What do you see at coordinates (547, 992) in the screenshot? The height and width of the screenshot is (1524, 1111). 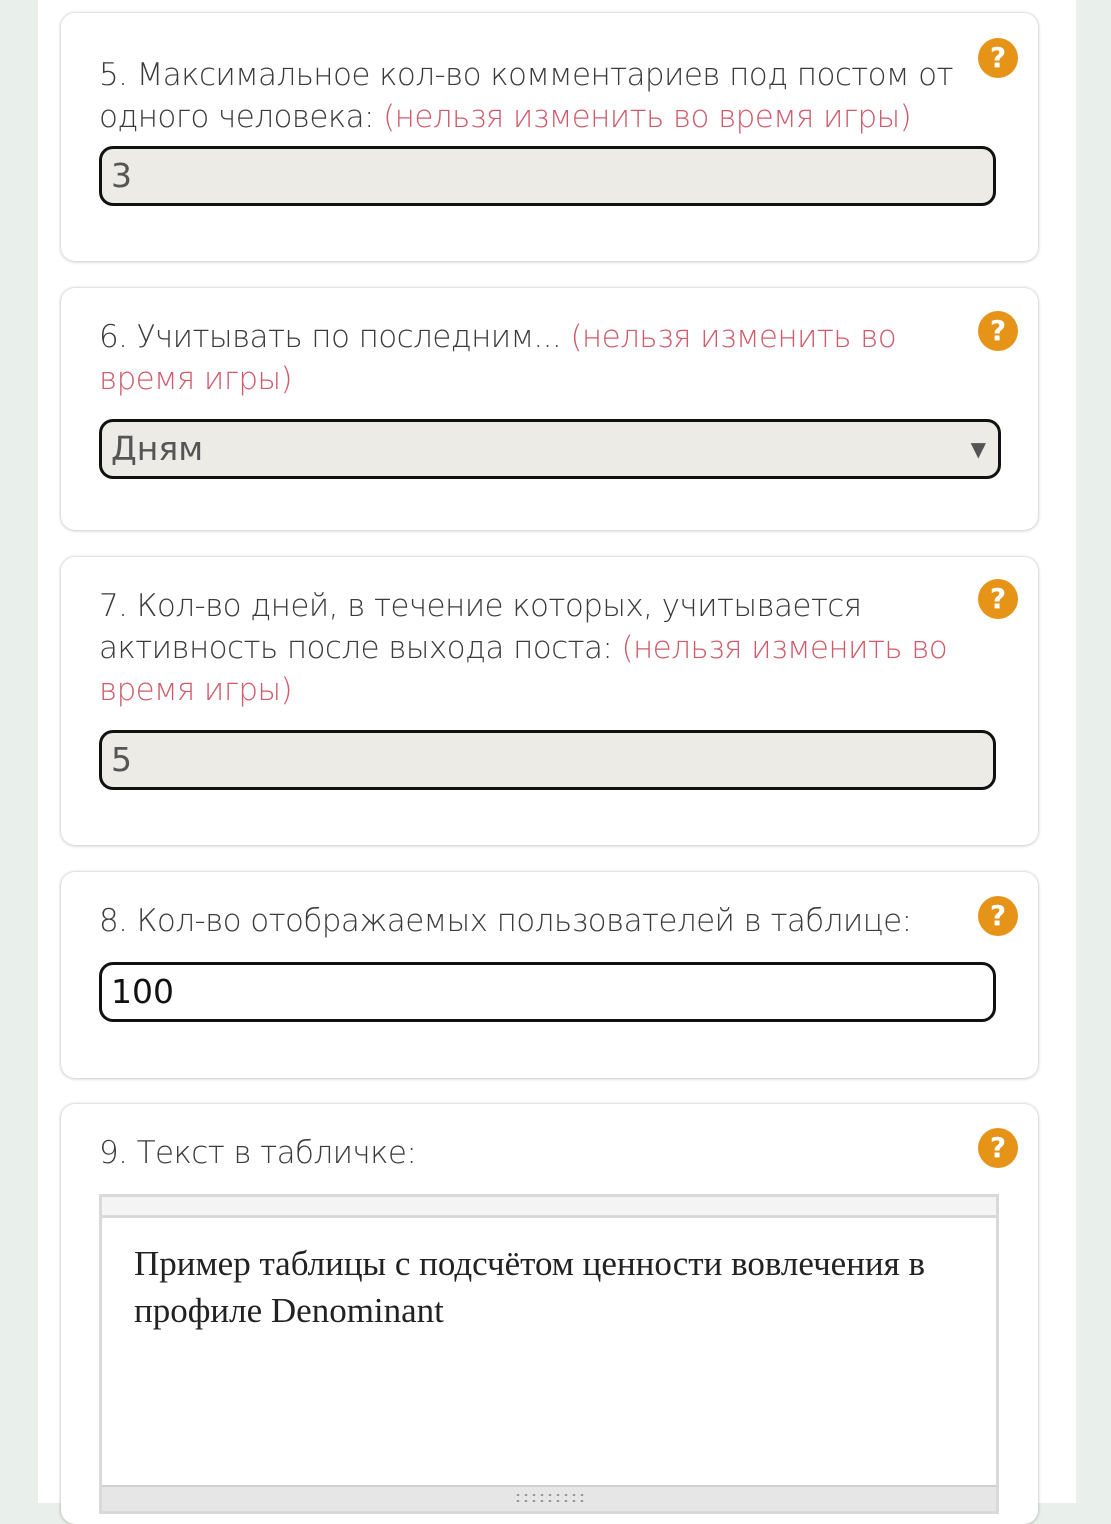 I see `users-shown-input: 100` at bounding box center [547, 992].